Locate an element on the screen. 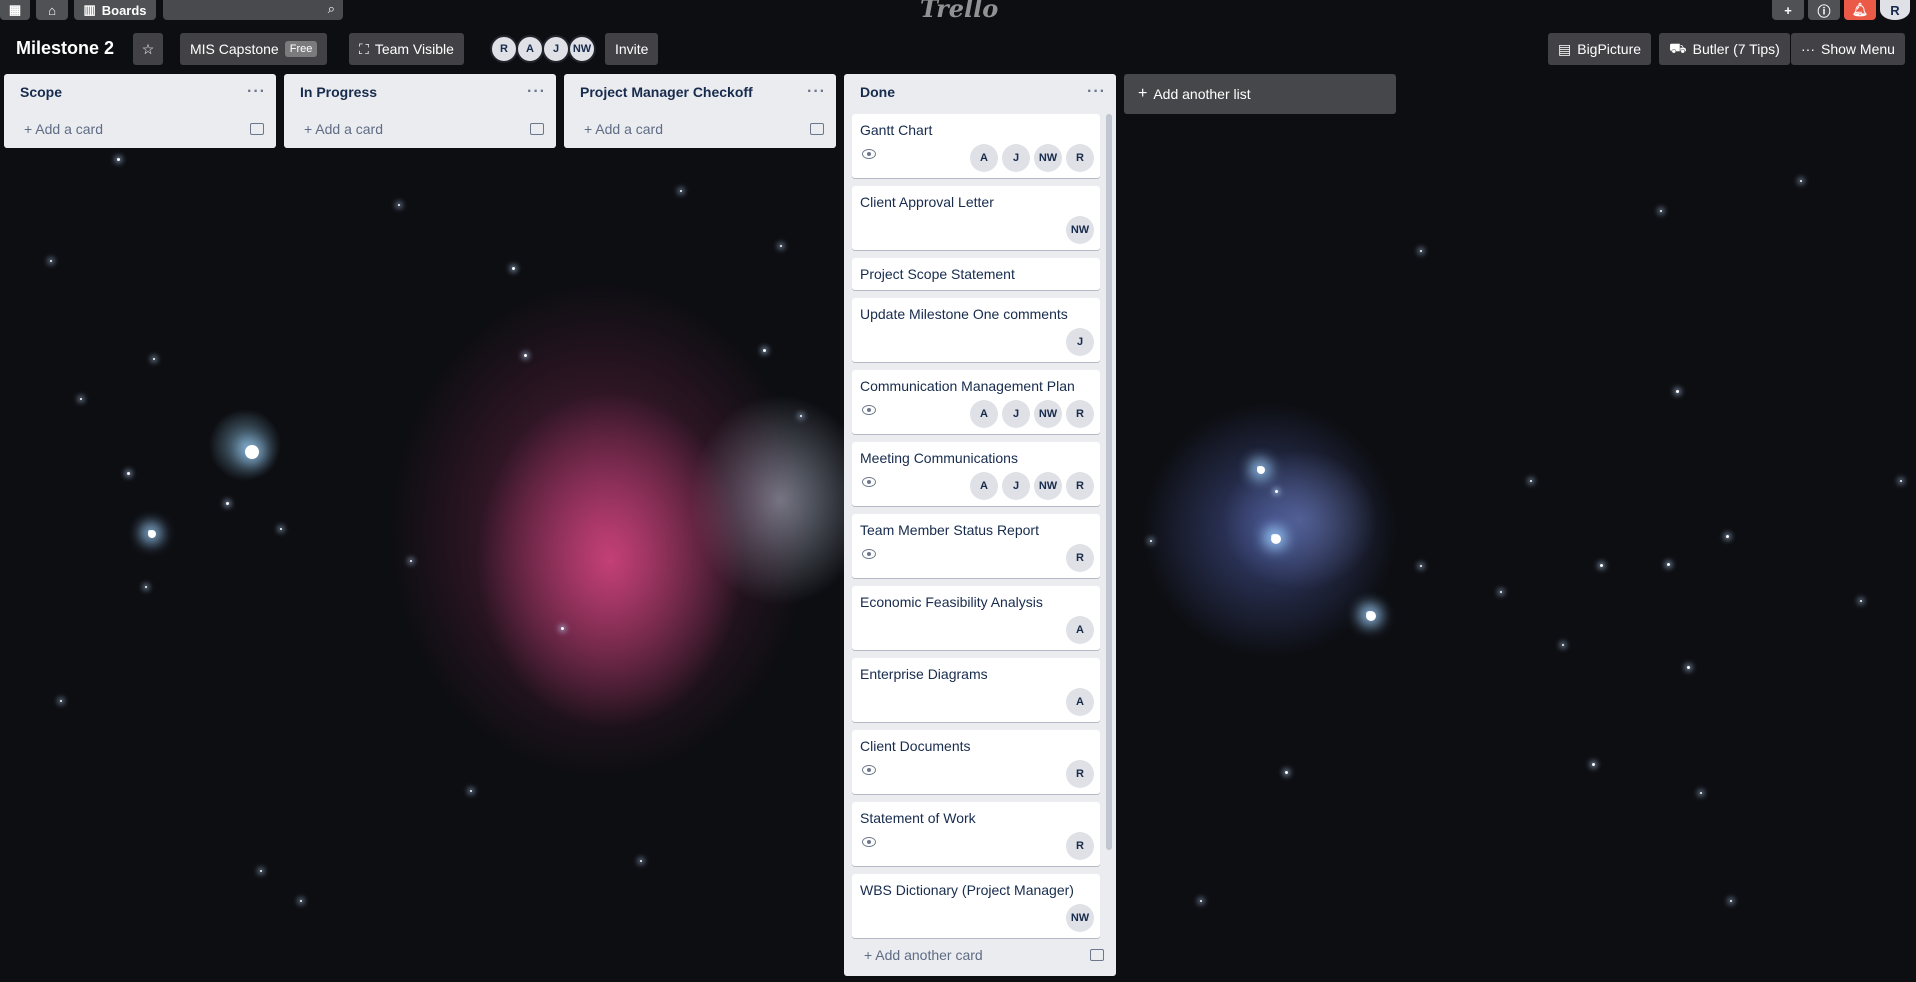 The width and height of the screenshot is (1916, 982). bigpicture-button: ▤ BigPicture is located at coordinates (1600, 49).